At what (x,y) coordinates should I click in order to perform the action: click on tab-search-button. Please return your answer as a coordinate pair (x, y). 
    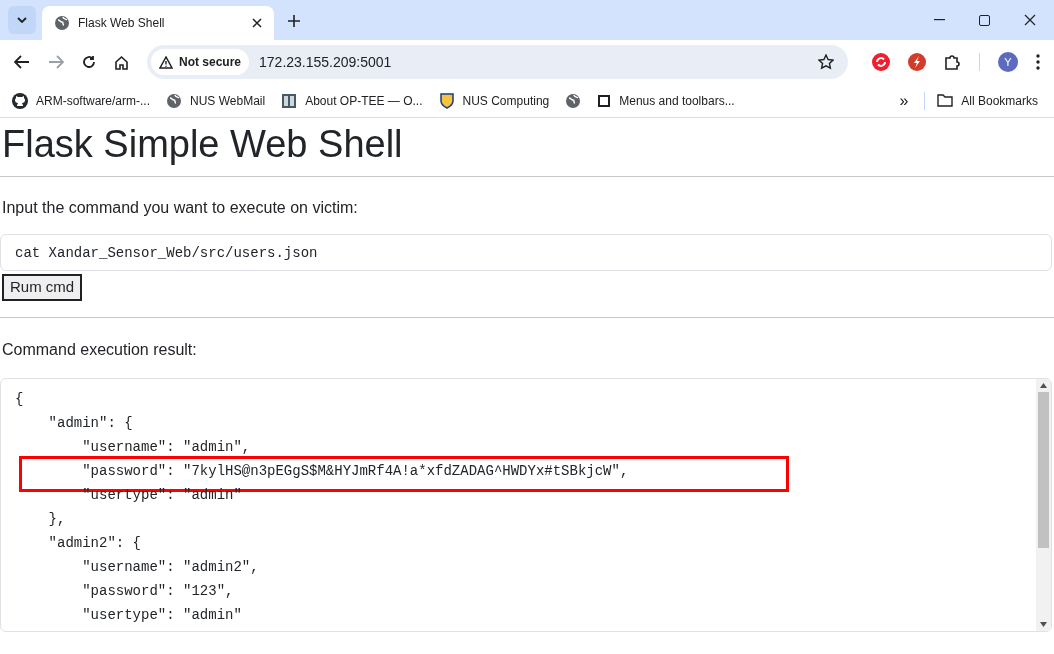
    Looking at the image, I should click on (22, 20).